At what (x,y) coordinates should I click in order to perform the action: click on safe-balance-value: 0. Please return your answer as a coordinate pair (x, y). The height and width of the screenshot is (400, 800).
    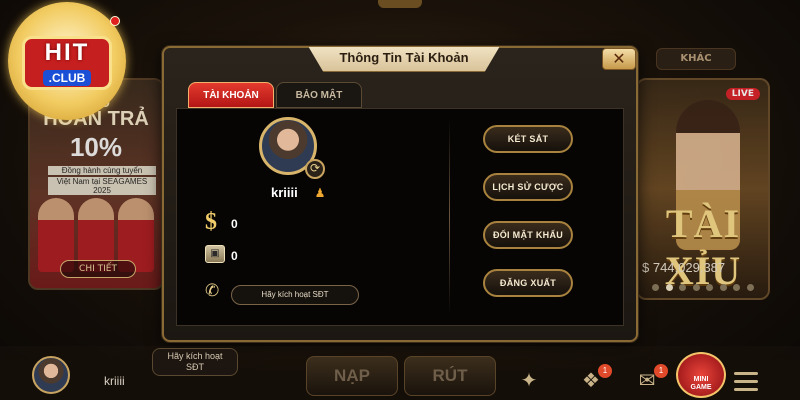
    Looking at the image, I should click on (234, 256).